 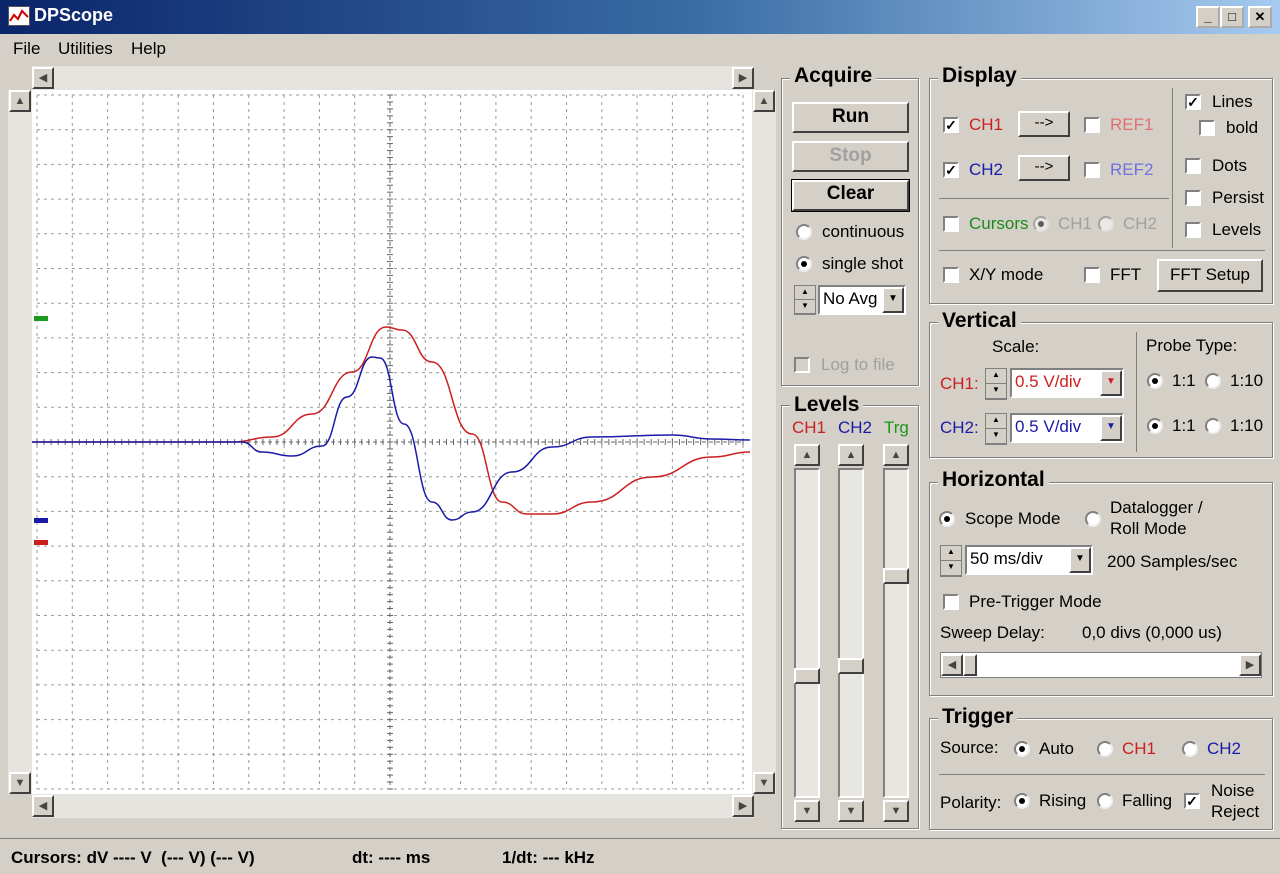 I want to click on ch1-level-thumb, so click(x=807, y=676).